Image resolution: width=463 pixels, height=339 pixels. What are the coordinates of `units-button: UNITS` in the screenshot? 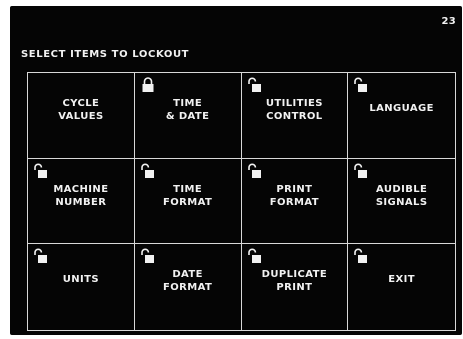 It's located at (81, 287).